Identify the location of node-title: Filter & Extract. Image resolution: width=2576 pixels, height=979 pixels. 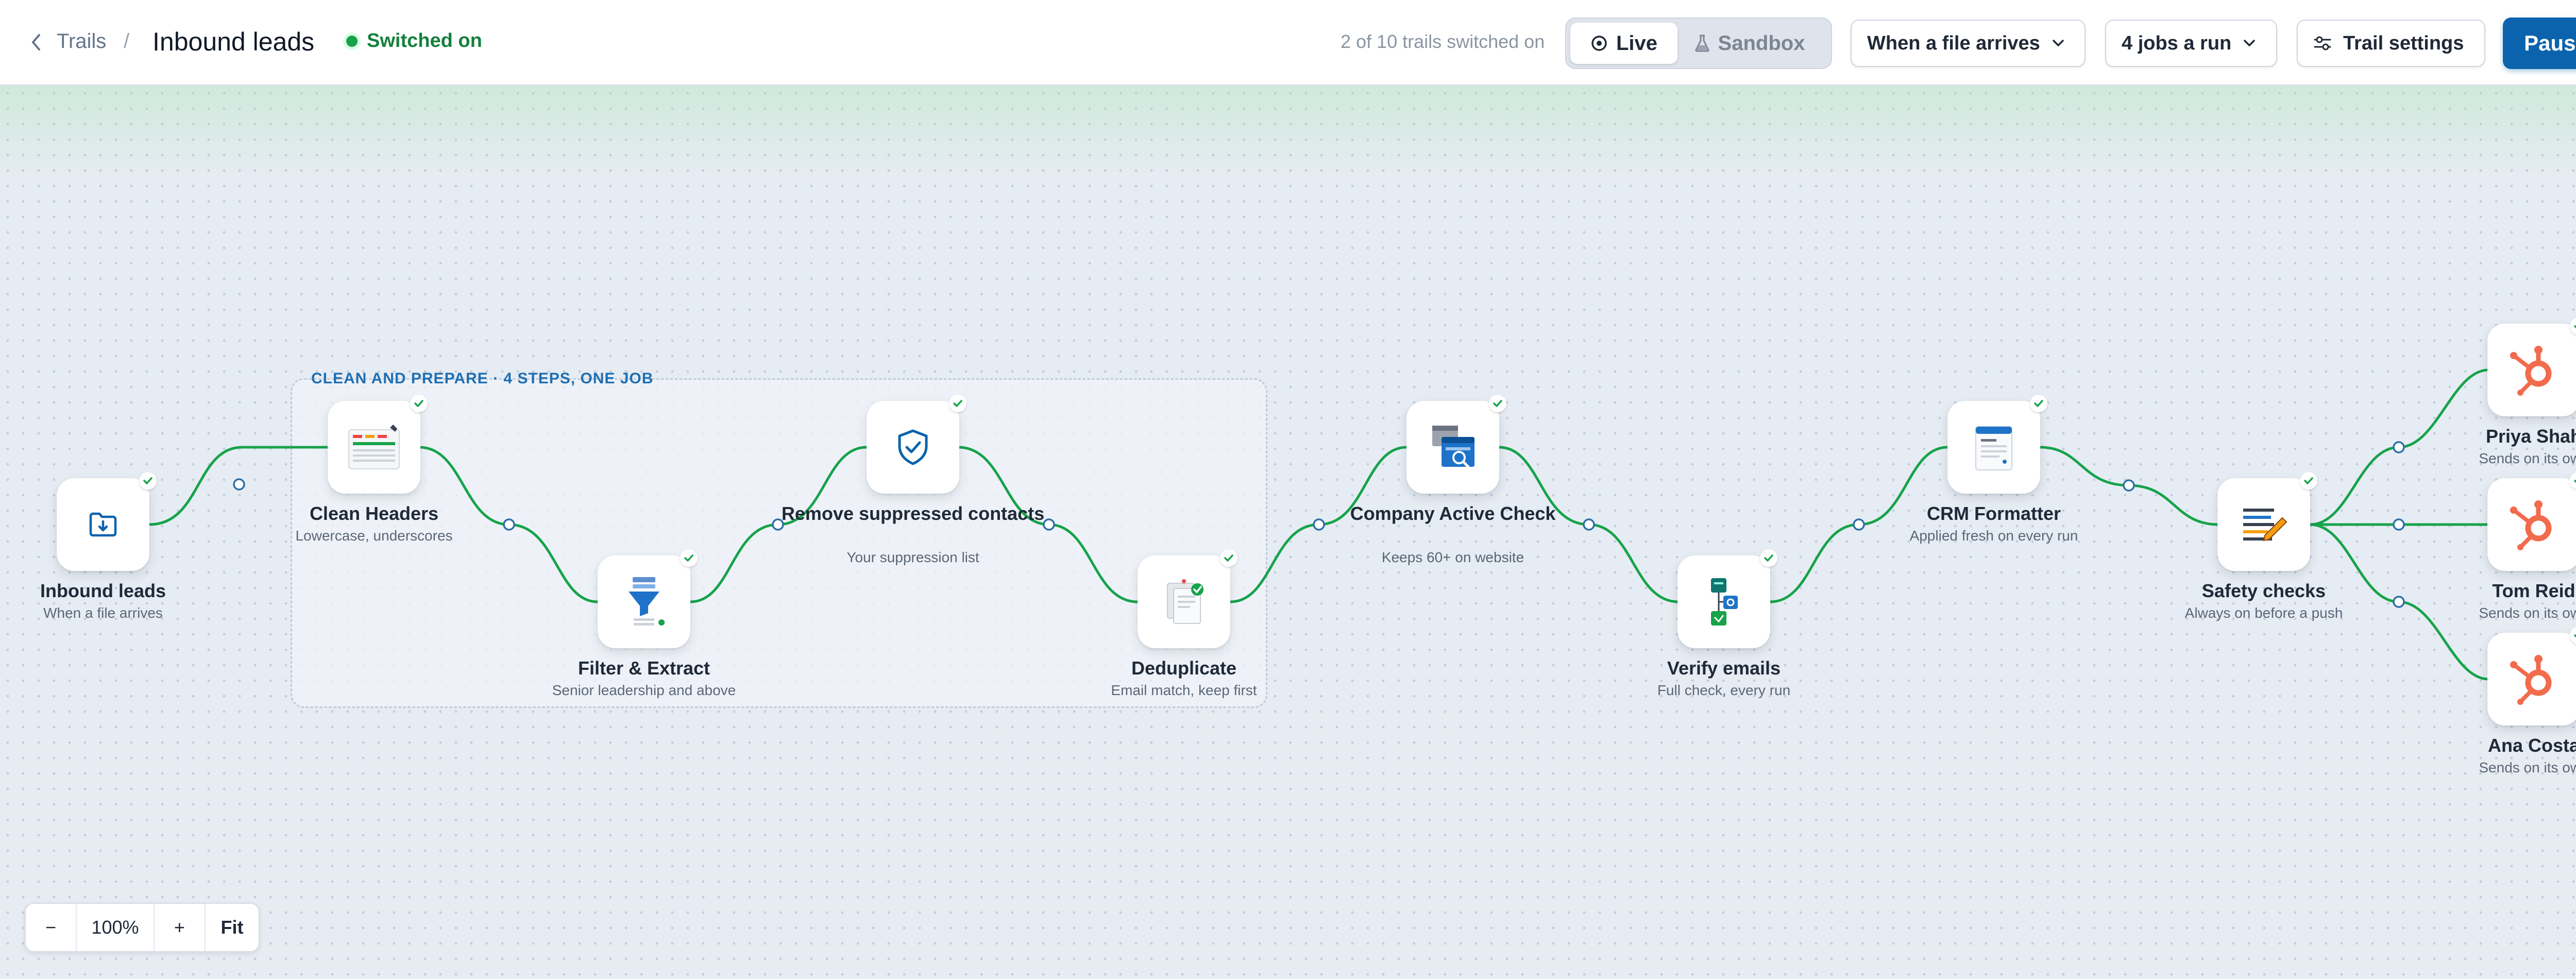
(644, 668).